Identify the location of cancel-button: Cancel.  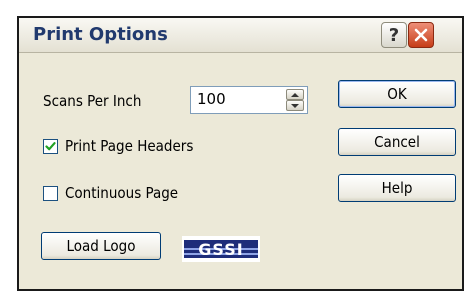
(397, 142).